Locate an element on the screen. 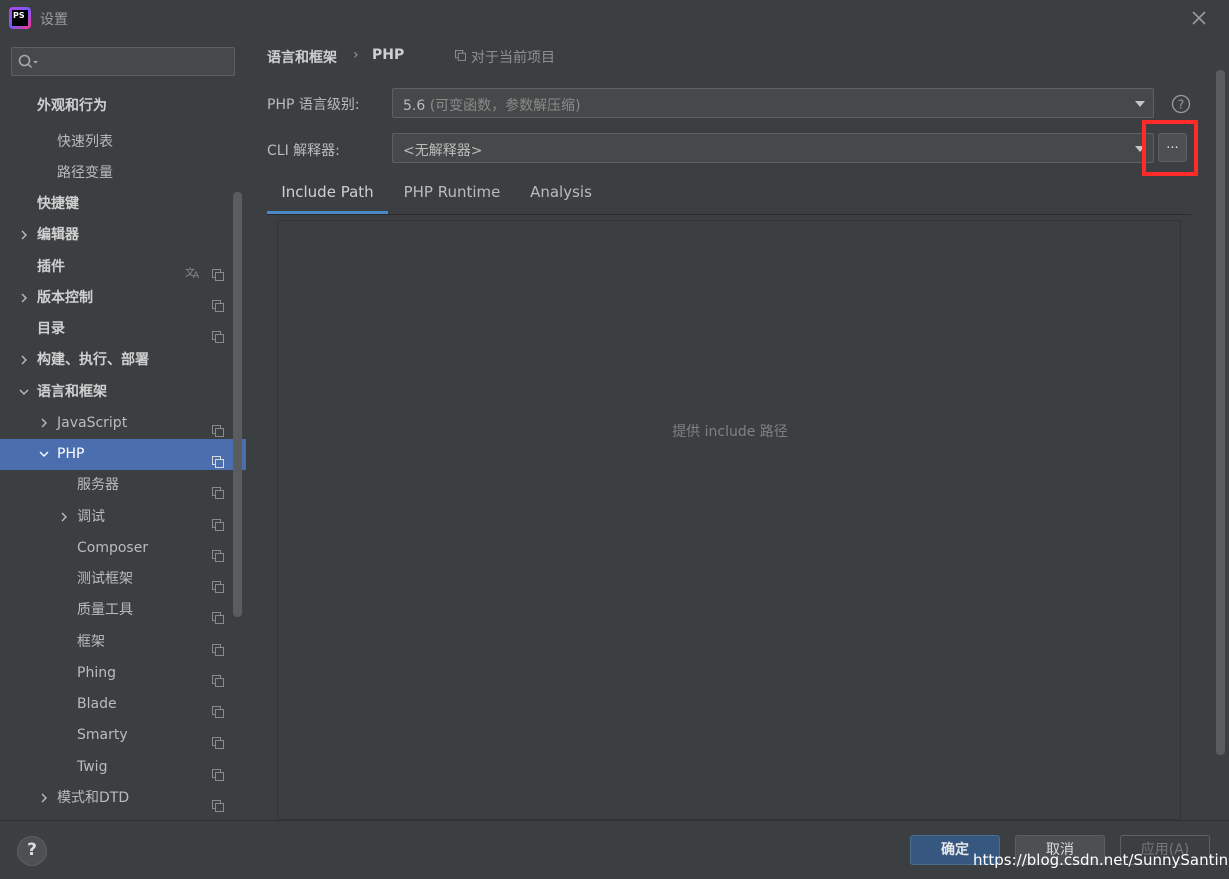  search-icon is located at coordinates (28, 61).